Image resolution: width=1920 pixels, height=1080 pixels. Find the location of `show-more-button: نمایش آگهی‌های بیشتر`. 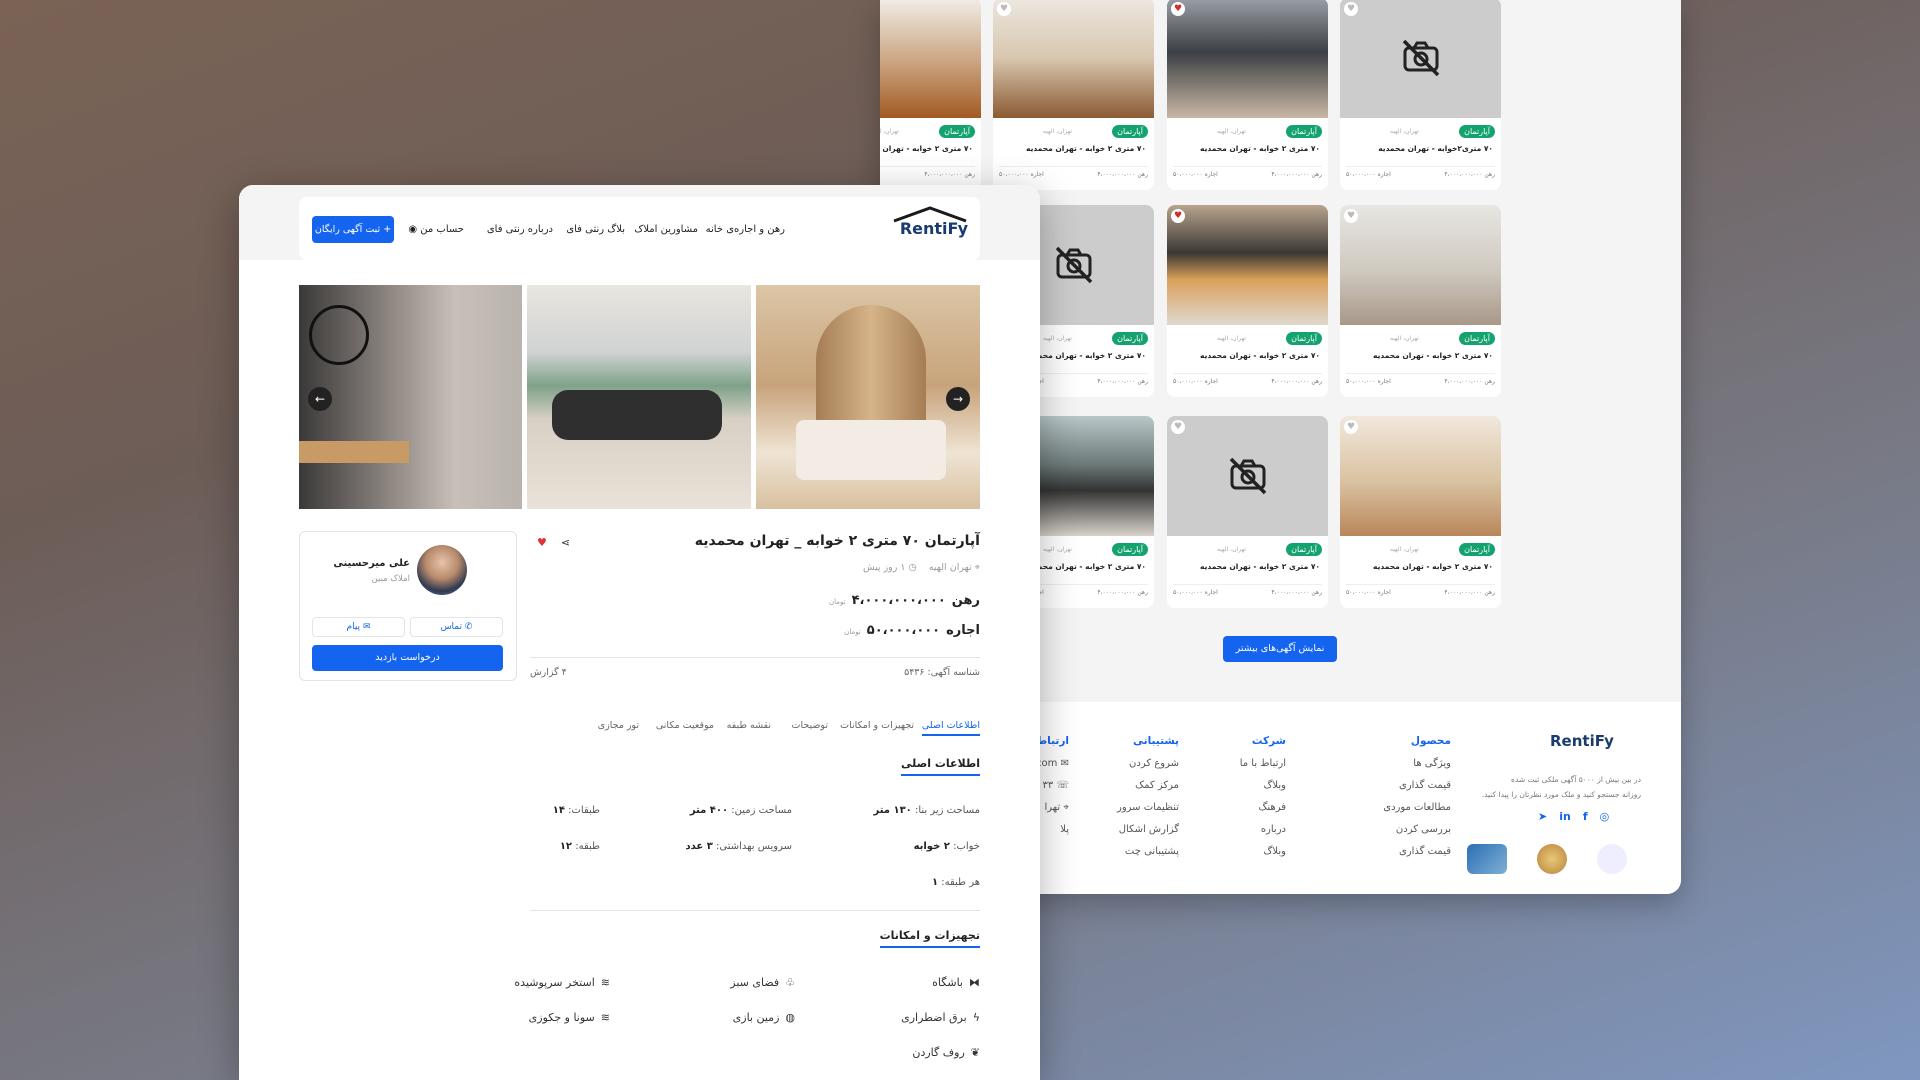

show-more-button: نمایش آگهی‌های بیشتر is located at coordinates (1280, 649).